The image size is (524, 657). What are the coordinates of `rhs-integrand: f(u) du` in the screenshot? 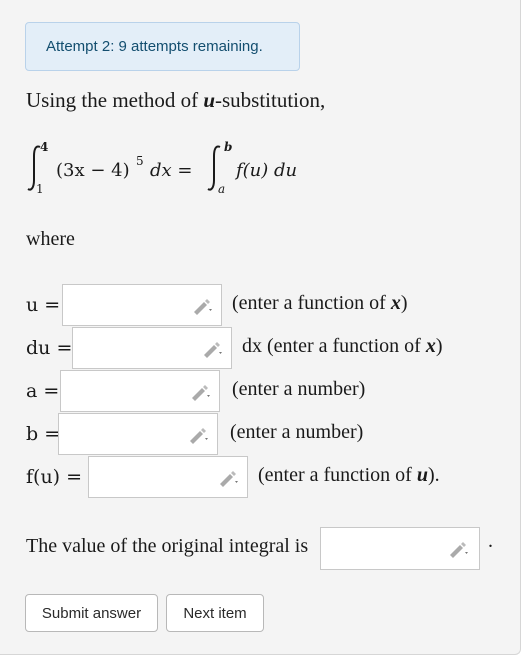 It's located at (267, 170).